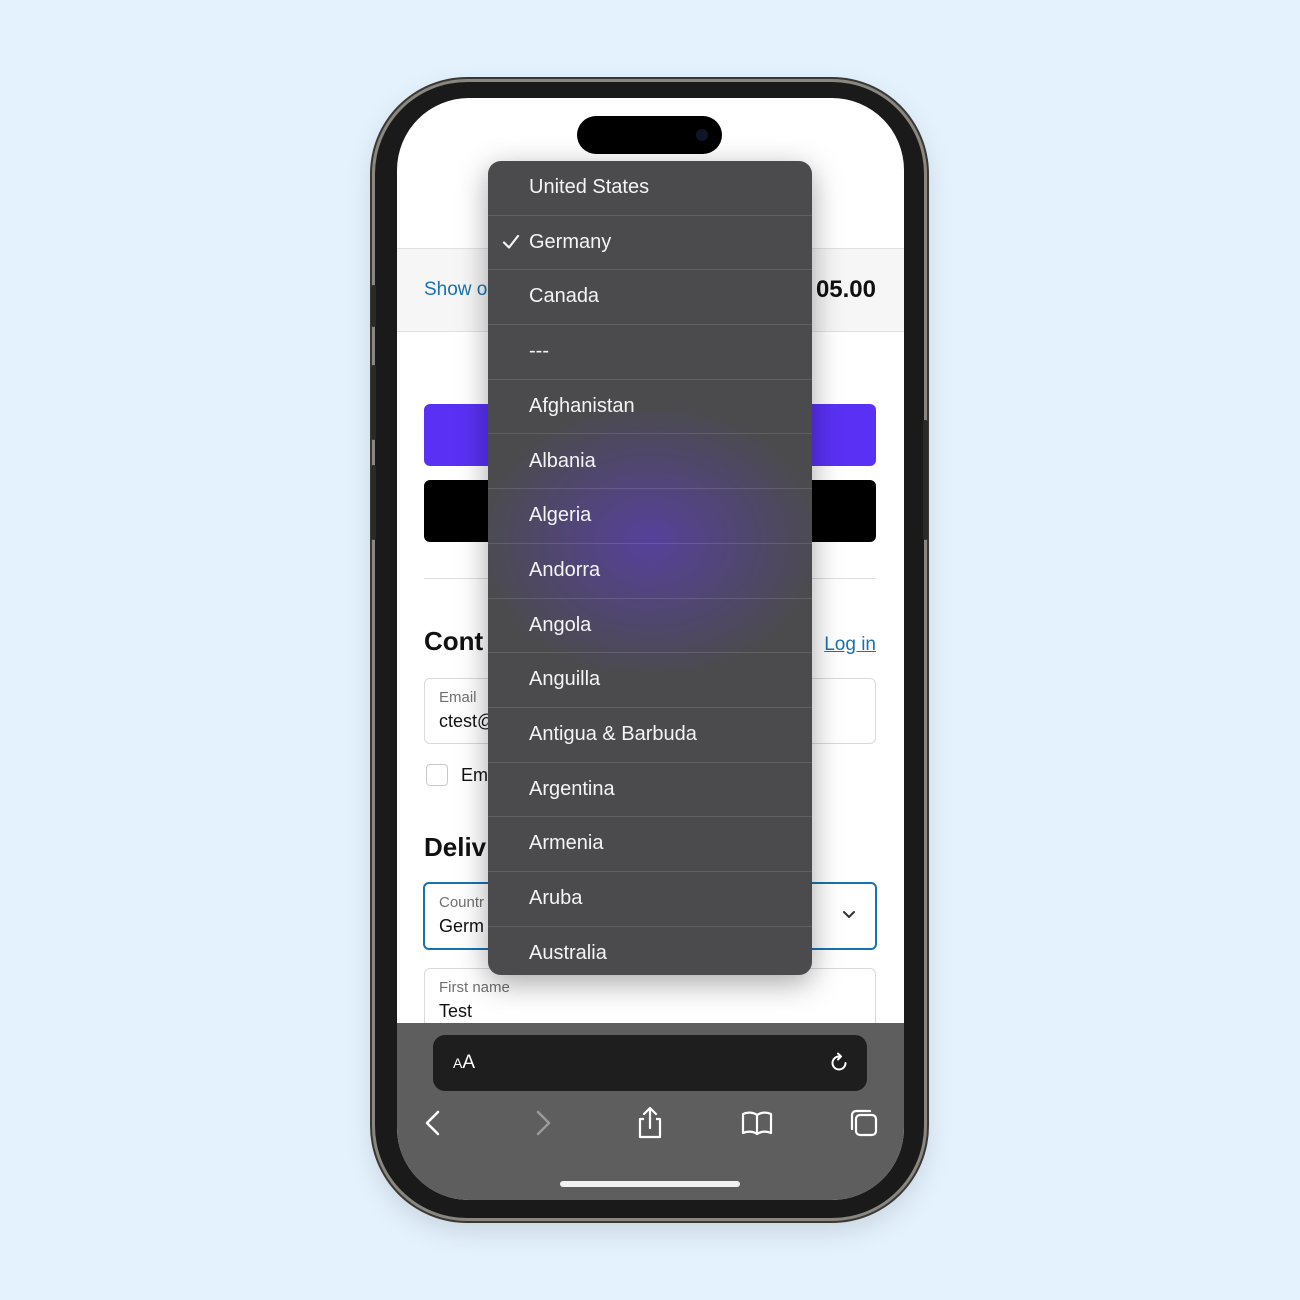 The image size is (1300, 1300). What do you see at coordinates (467, 721) in the screenshot?
I see `email-value: ctest@` at bounding box center [467, 721].